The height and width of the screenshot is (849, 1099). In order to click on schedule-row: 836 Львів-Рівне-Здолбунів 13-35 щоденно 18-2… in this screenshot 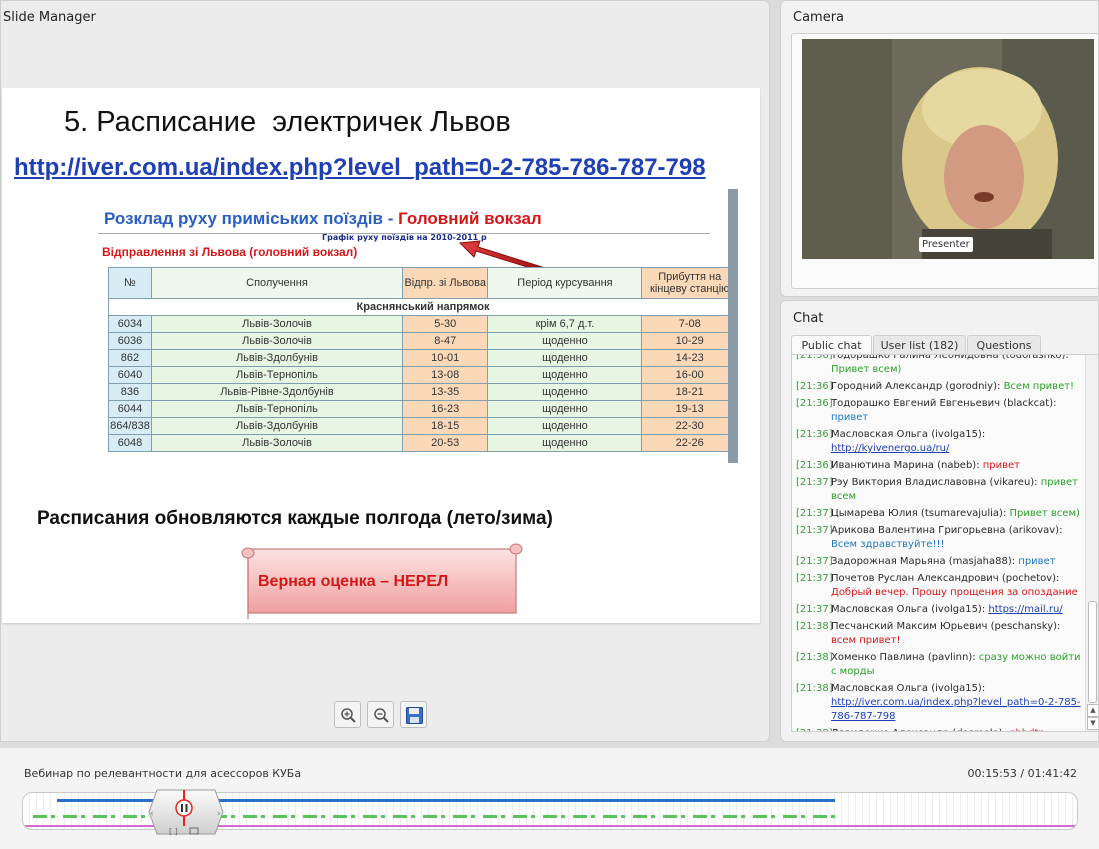, I will do `click(423, 392)`.